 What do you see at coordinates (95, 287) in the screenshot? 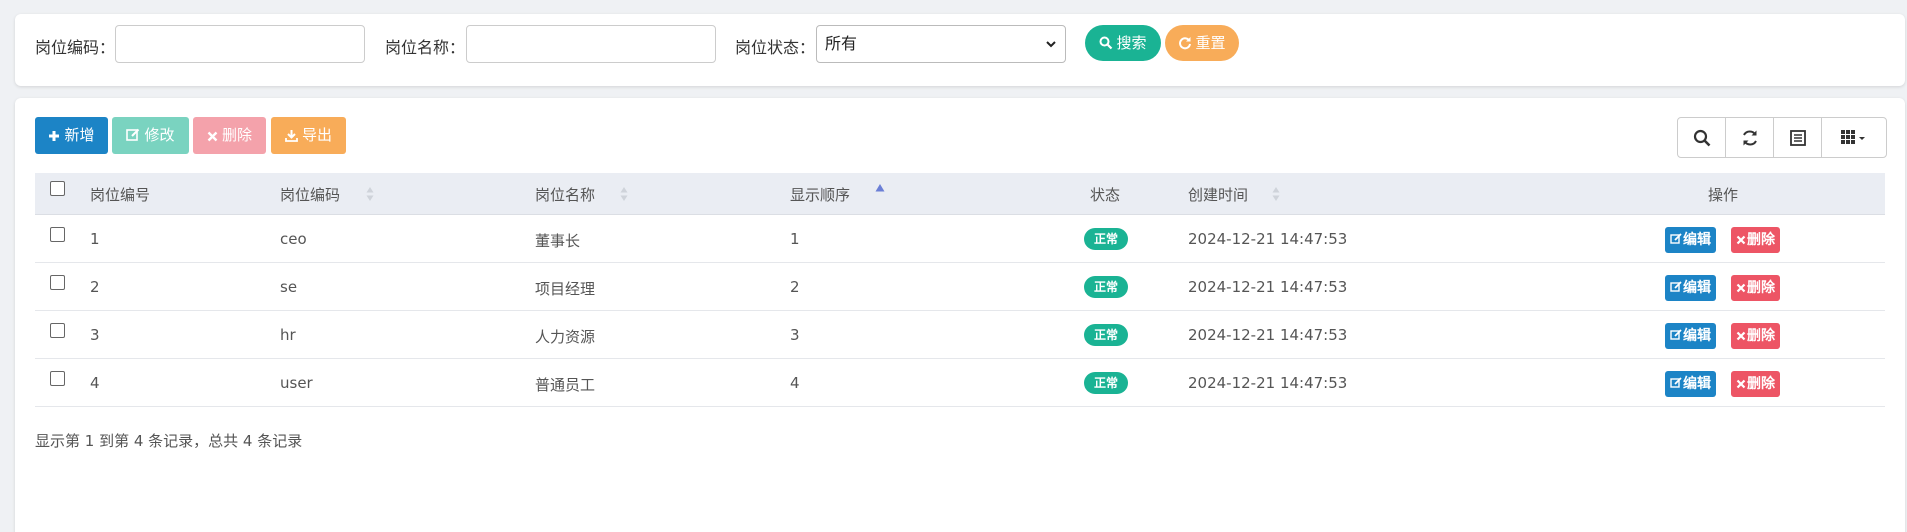
I see `cell-id: 2` at bounding box center [95, 287].